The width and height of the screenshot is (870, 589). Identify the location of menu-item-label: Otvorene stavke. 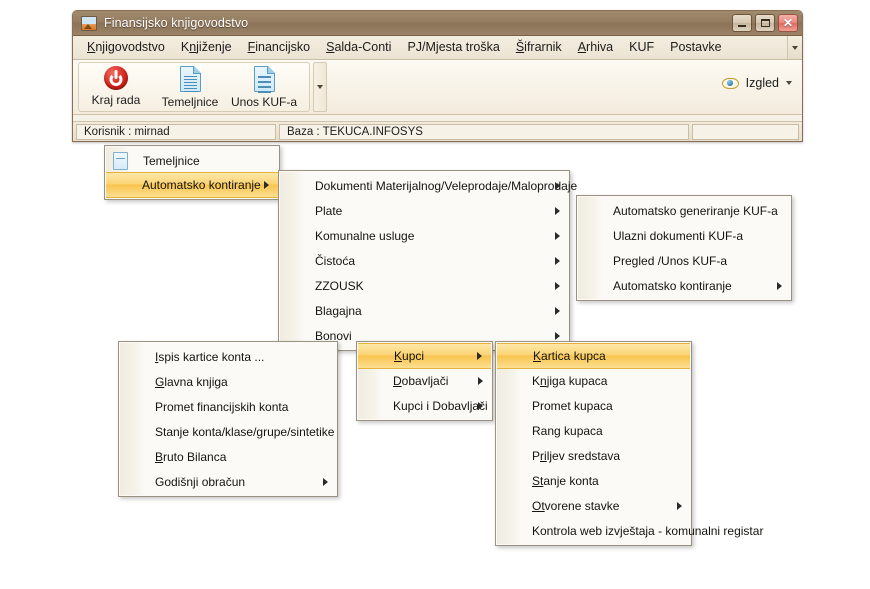
(576, 505).